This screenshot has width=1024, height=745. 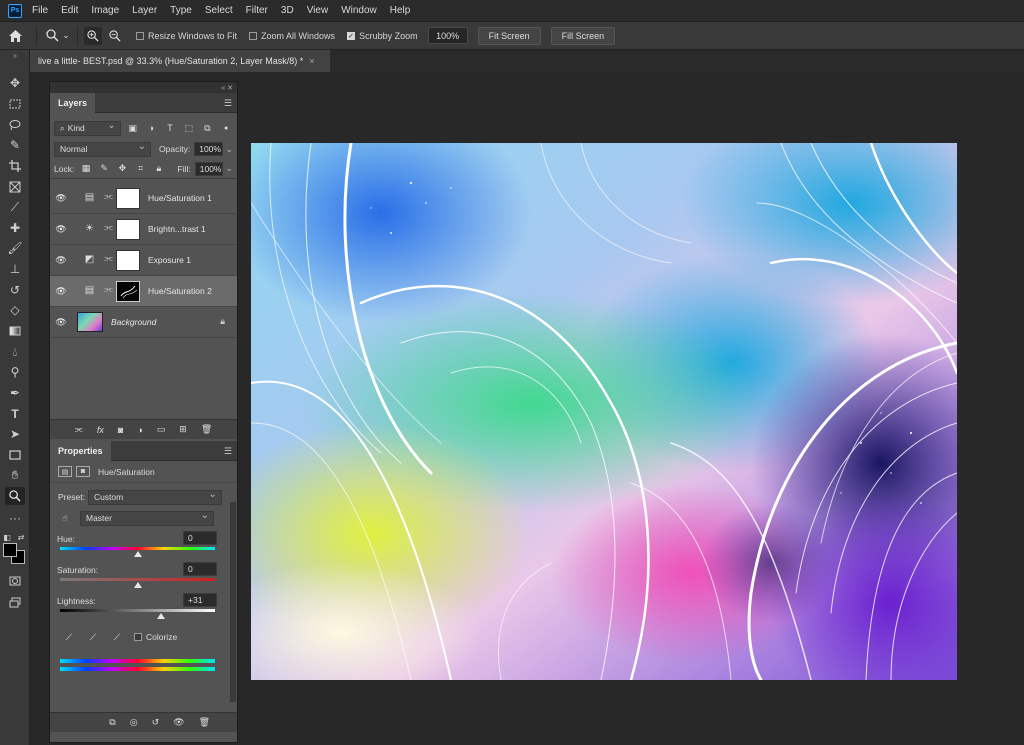 What do you see at coordinates (122, 169) in the screenshot?
I see `lock-position-icon: ✥` at bounding box center [122, 169].